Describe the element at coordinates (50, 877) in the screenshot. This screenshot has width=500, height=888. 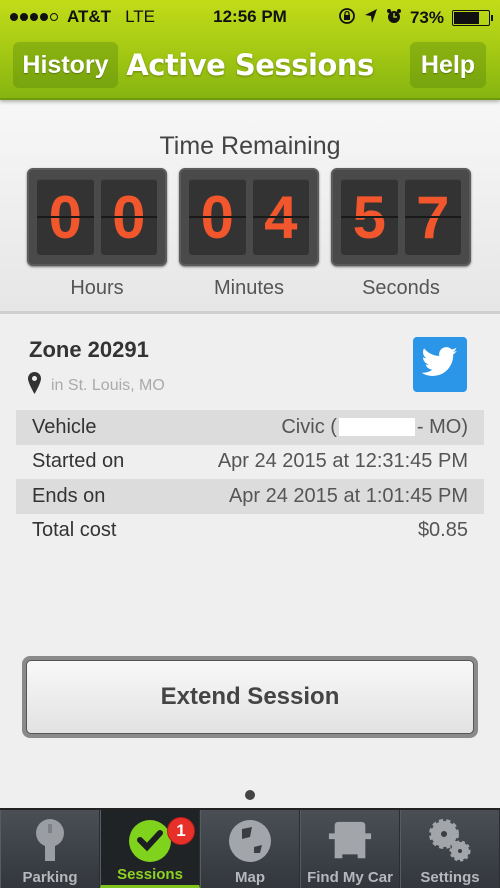
I see `tab-label: Parking` at that location.